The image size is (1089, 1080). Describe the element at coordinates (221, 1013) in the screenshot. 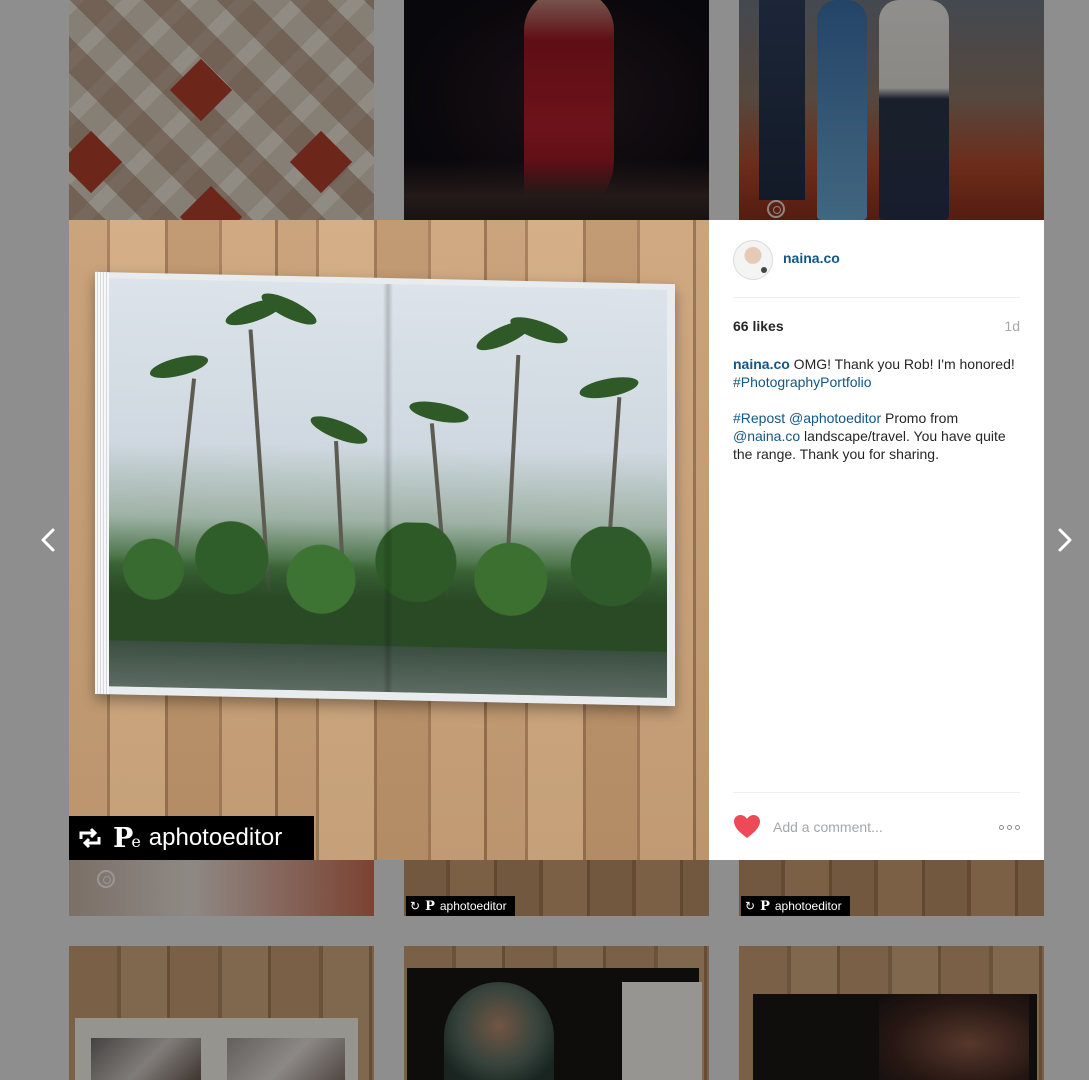

I see `grid-post-row3-left` at that location.